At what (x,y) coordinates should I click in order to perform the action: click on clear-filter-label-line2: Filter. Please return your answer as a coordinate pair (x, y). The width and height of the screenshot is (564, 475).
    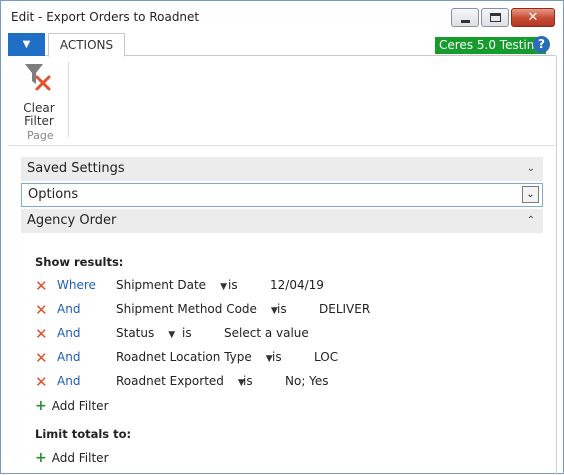
    Looking at the image, I should click on (39, 121).